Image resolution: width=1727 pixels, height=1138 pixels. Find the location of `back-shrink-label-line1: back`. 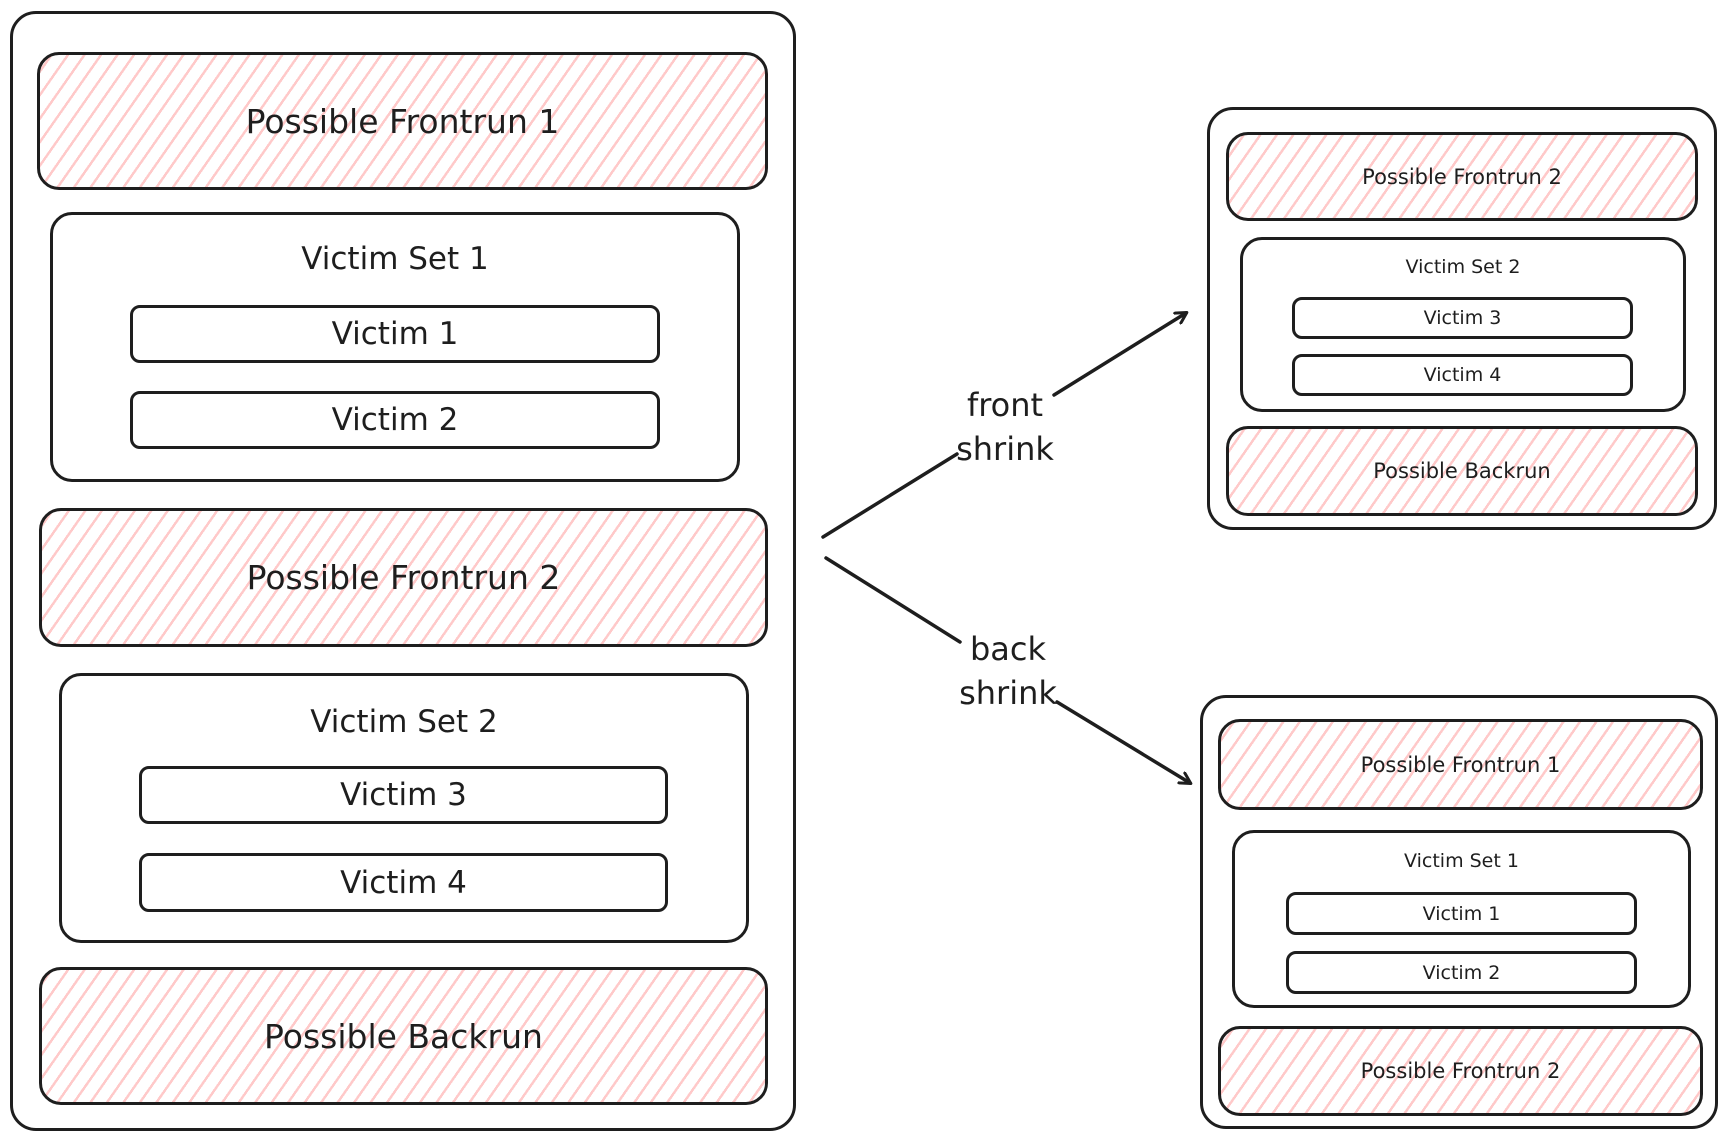

back-shrink-label-line1: back is located at coordinates (1008, 649).